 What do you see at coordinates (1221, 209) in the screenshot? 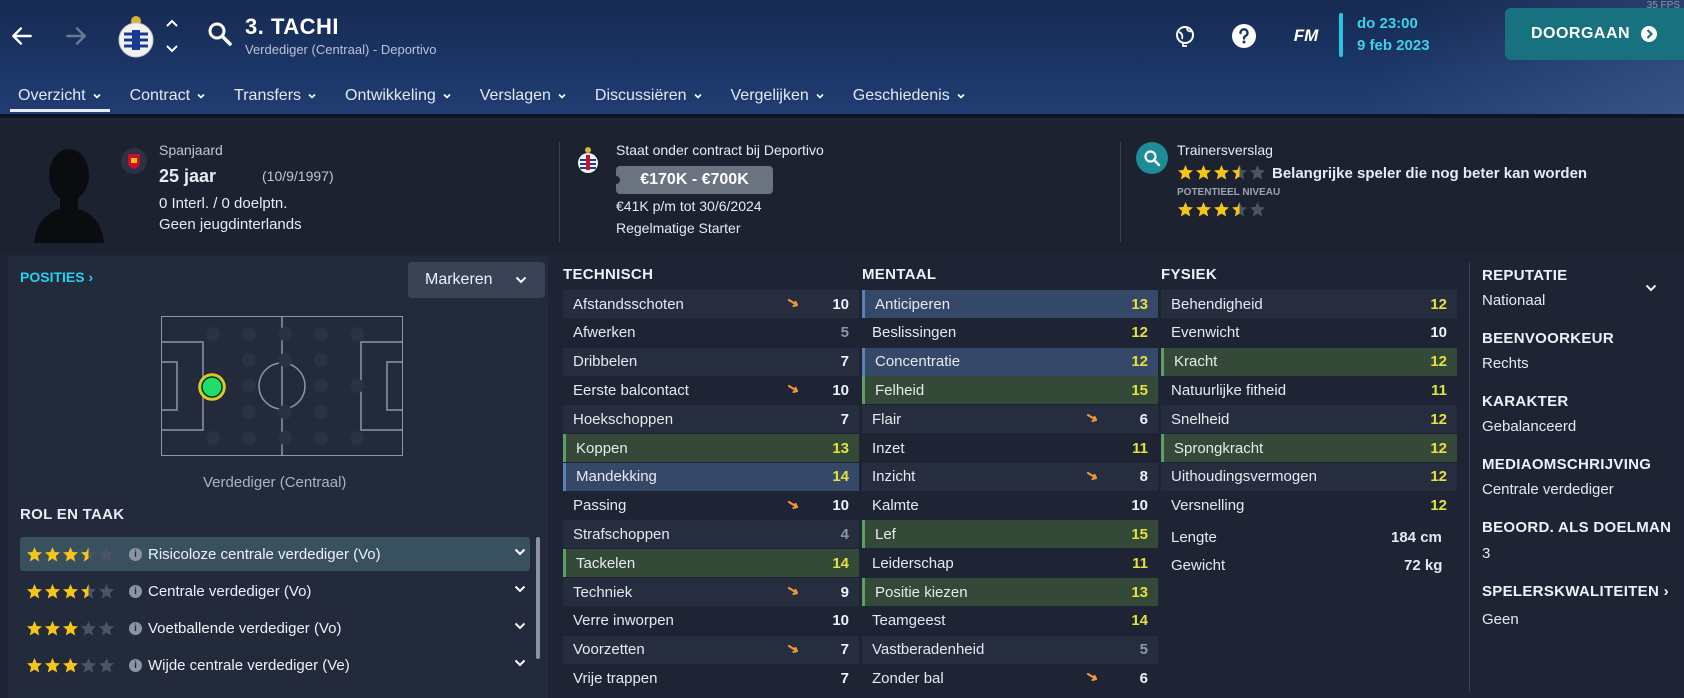
I see `potential-ability-stars` at bounding box center [1221, 209].